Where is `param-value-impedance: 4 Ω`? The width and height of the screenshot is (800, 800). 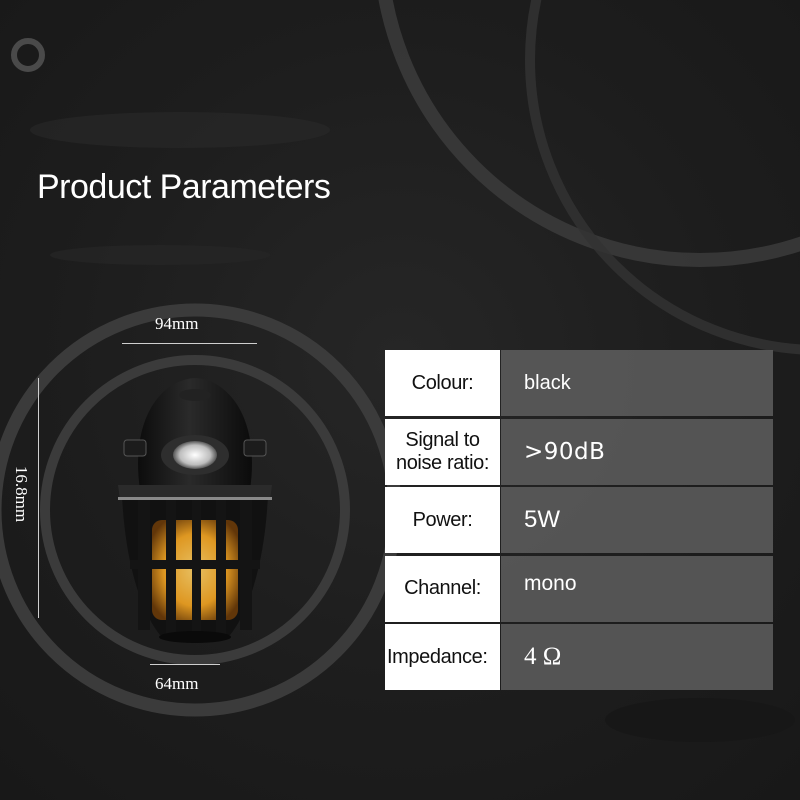
param-value-impedance: 4 Ω is located at coordinates (637, 657).